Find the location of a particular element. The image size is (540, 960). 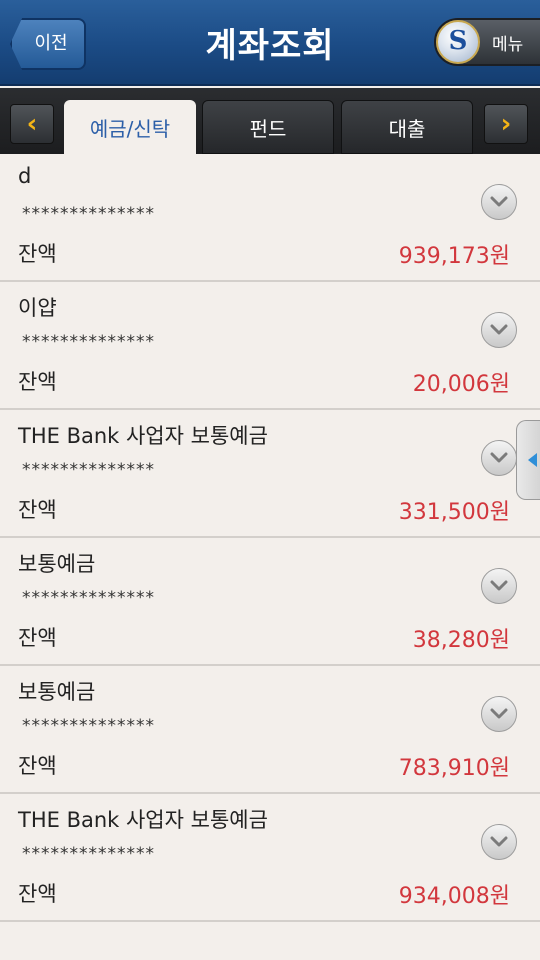

balance-amount: 38,280원 is located at coordinates (461, 640).